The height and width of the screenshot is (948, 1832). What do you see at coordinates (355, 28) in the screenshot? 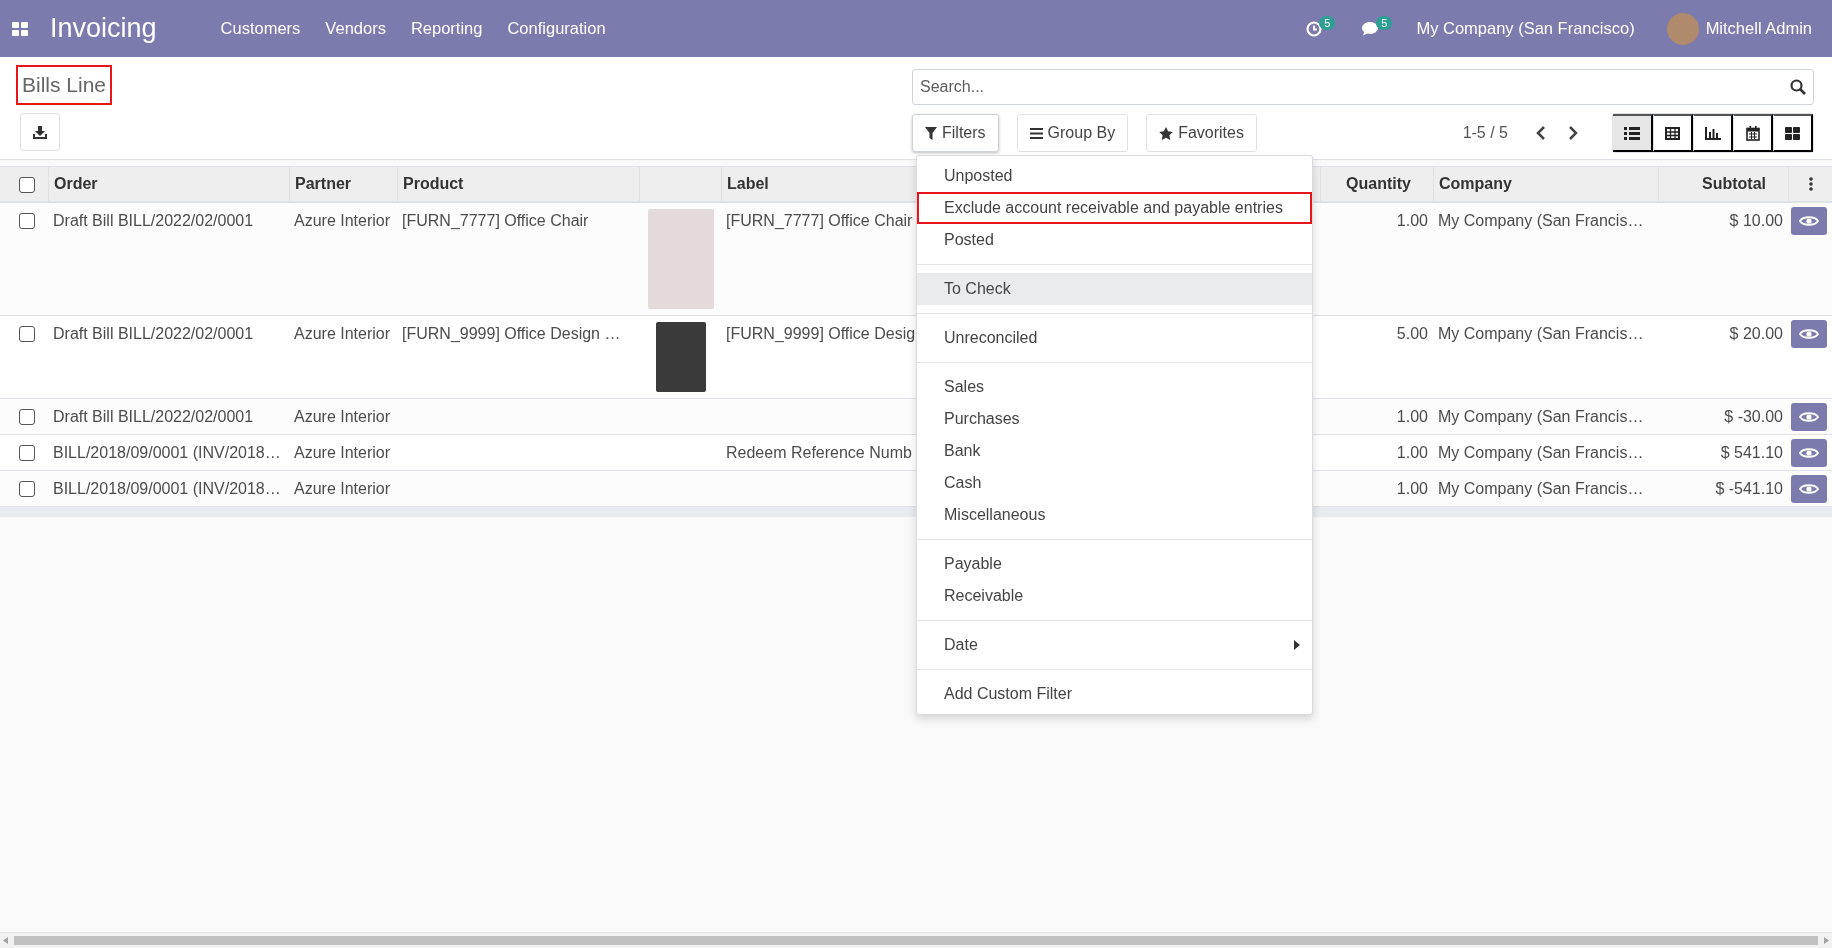
I see `menu-item: Vendors` at bounding box center [355, 28].